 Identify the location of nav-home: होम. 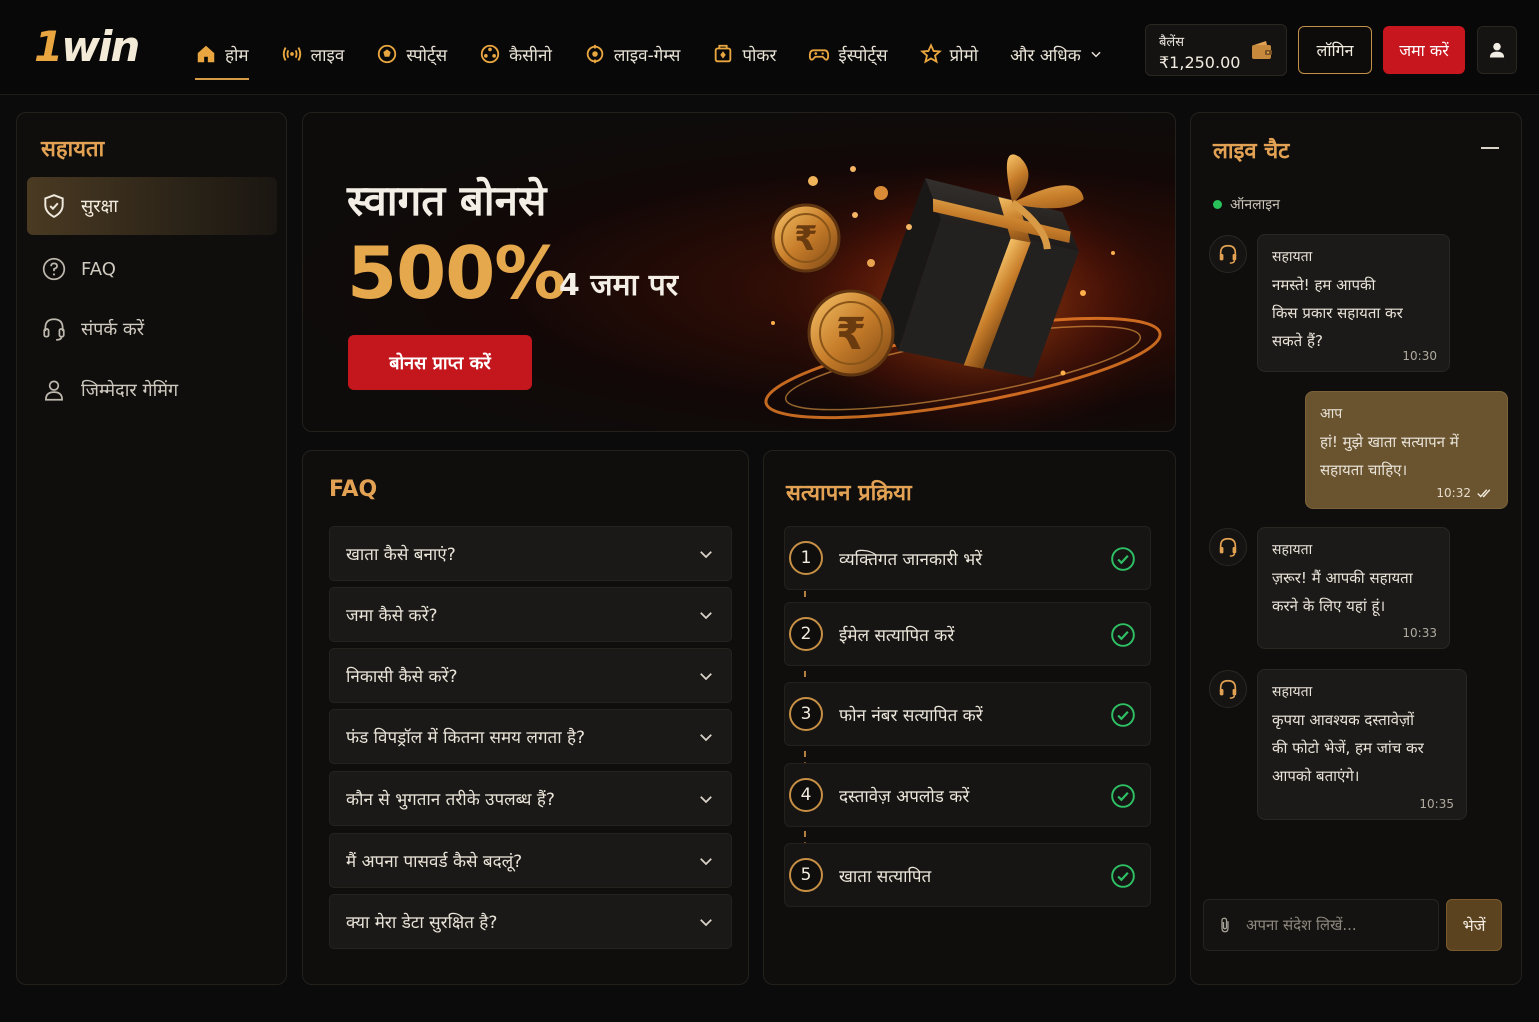
(222, 60).